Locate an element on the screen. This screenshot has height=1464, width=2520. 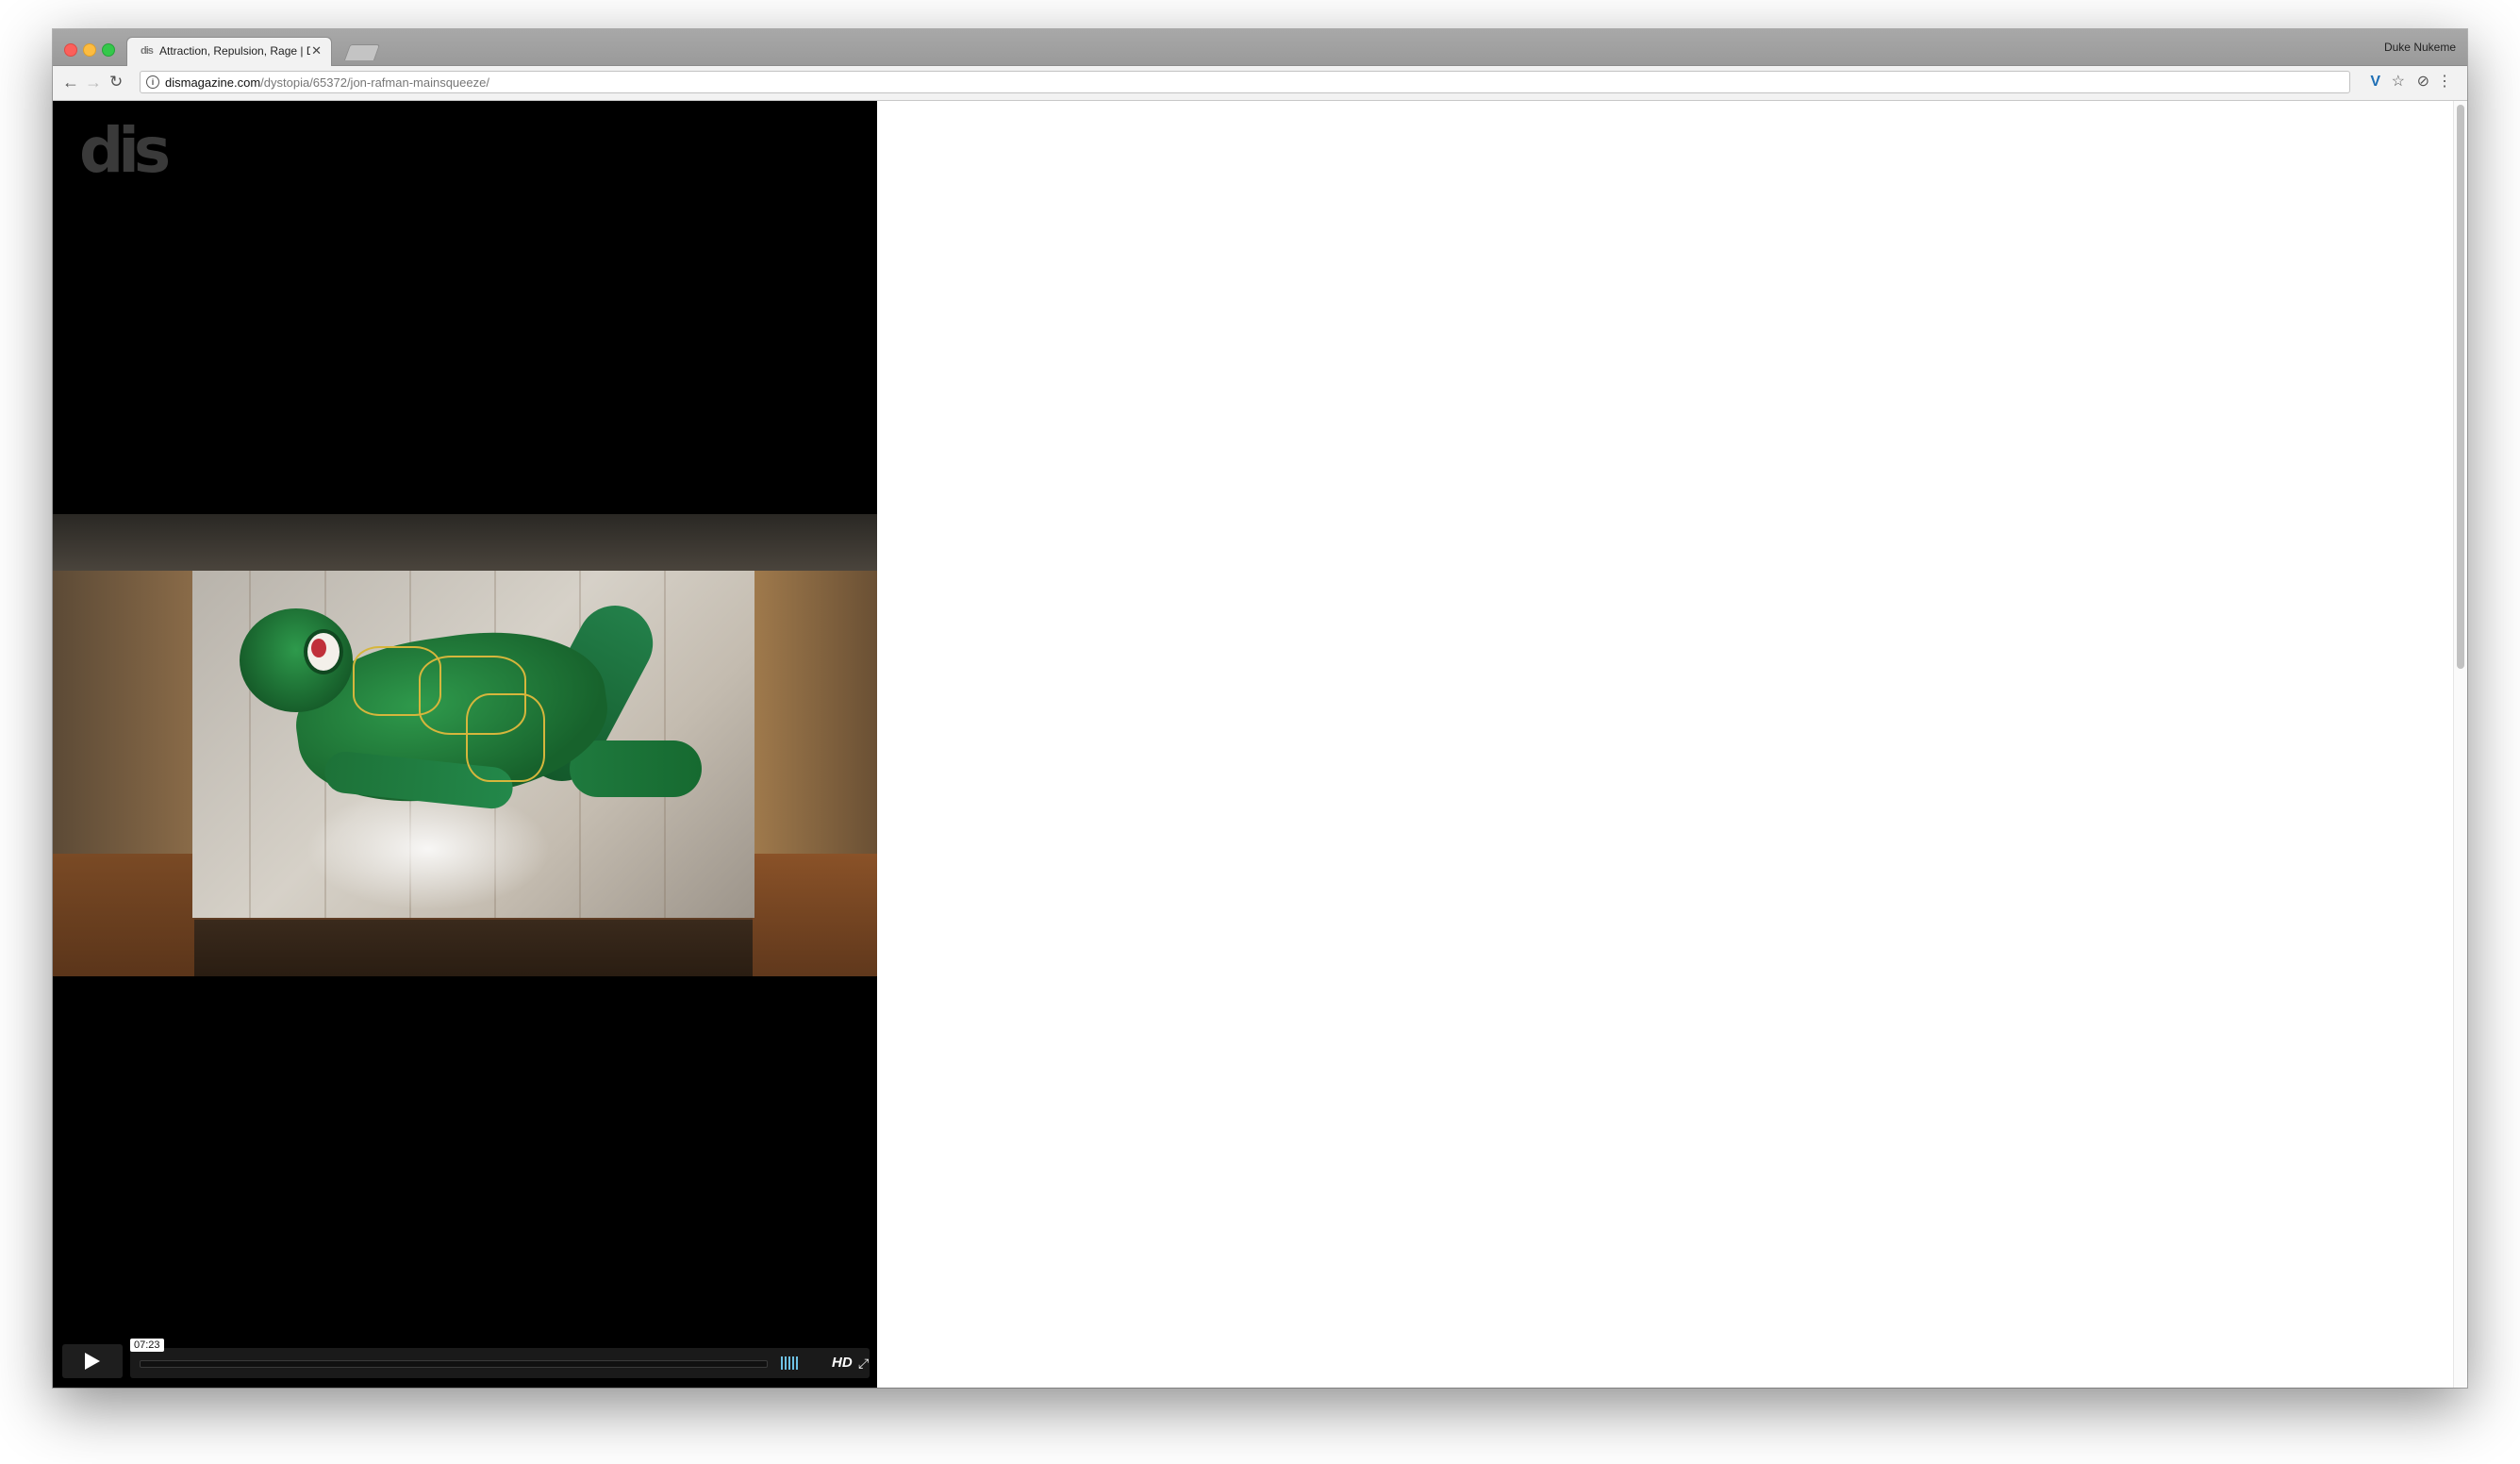
play-button is located at coordinates (92, 1361).